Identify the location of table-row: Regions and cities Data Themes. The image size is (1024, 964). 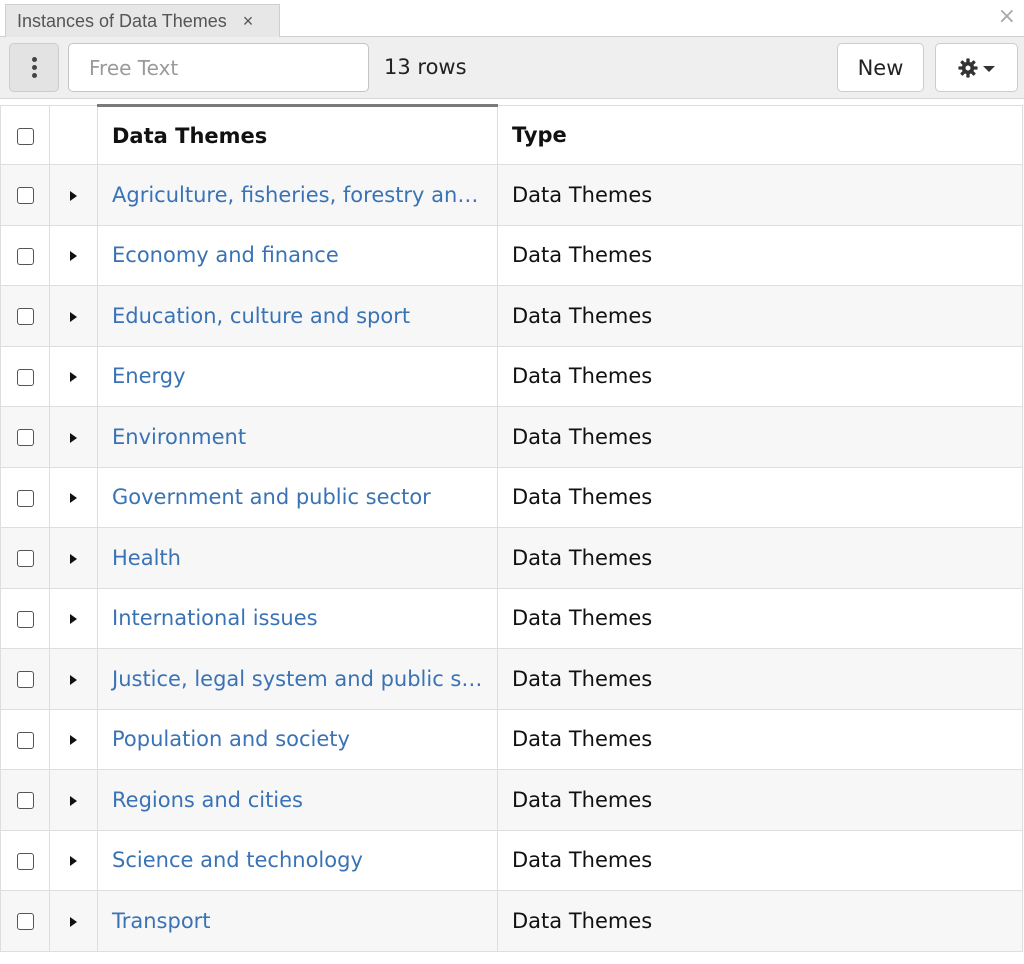
(511, 800).